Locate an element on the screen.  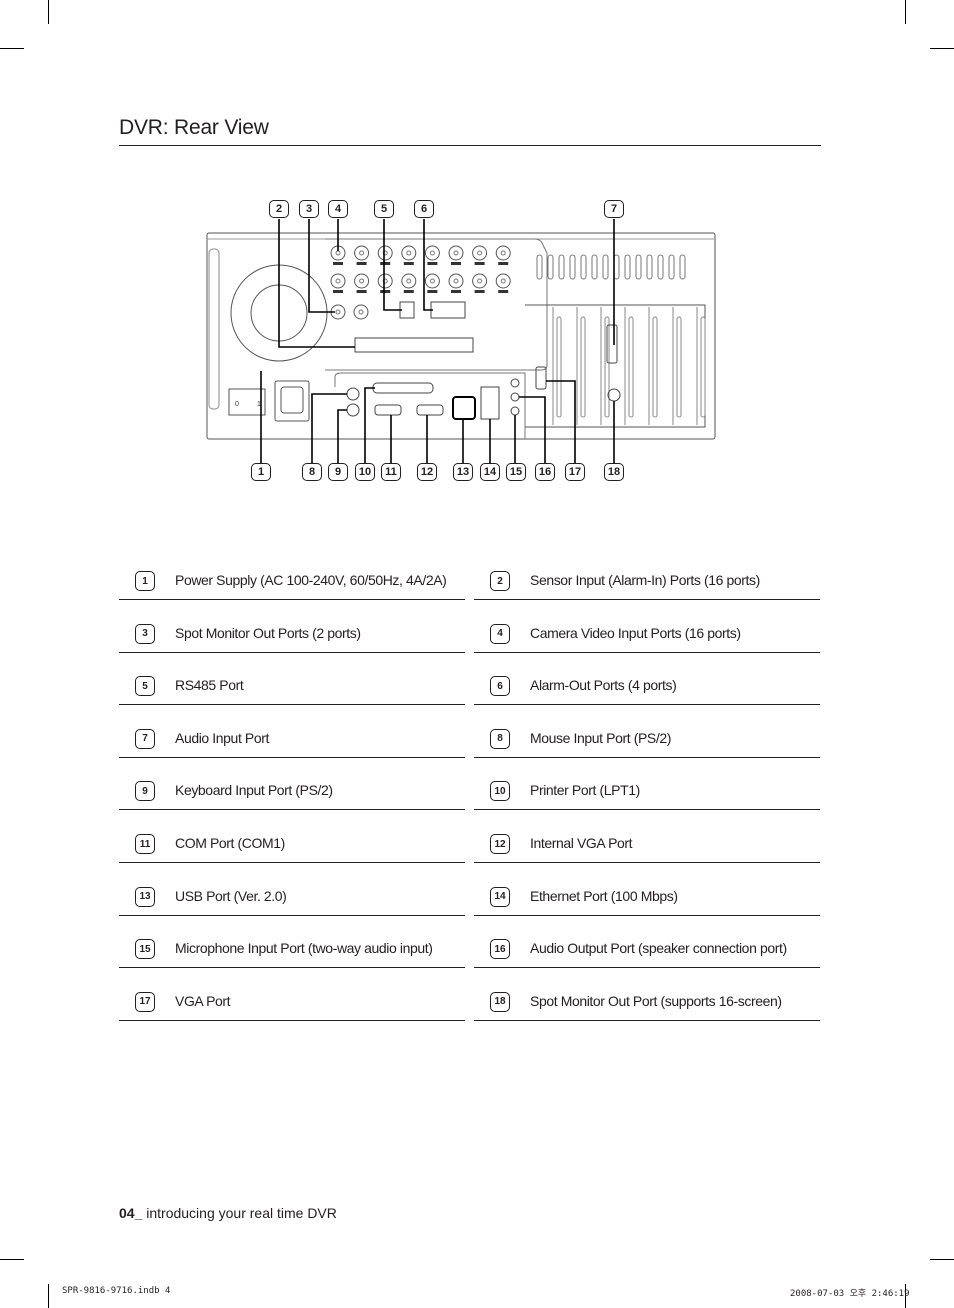
legend-row: 3 Spot Monitor Out Ports (2 ports) is located at coordinates (292, 639).